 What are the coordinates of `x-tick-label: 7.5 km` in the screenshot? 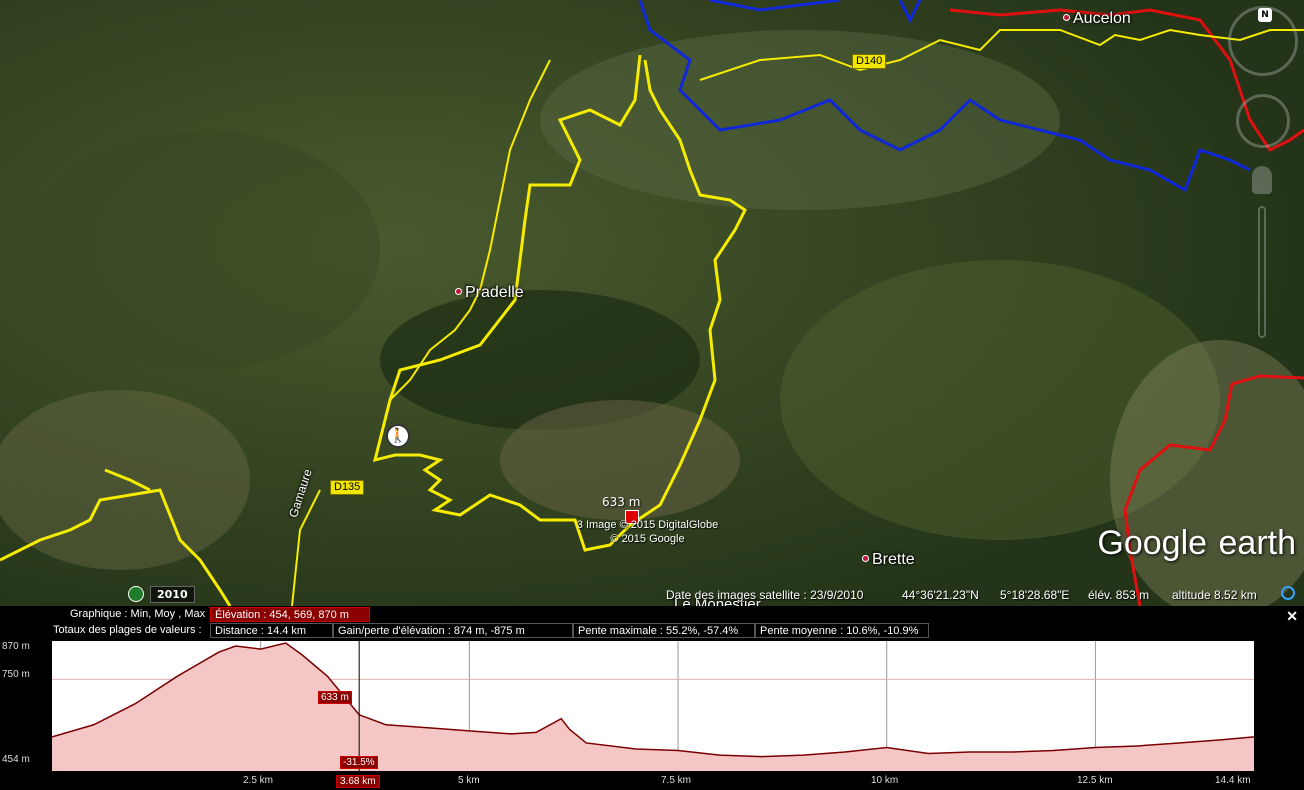 It's located at (676, 780).